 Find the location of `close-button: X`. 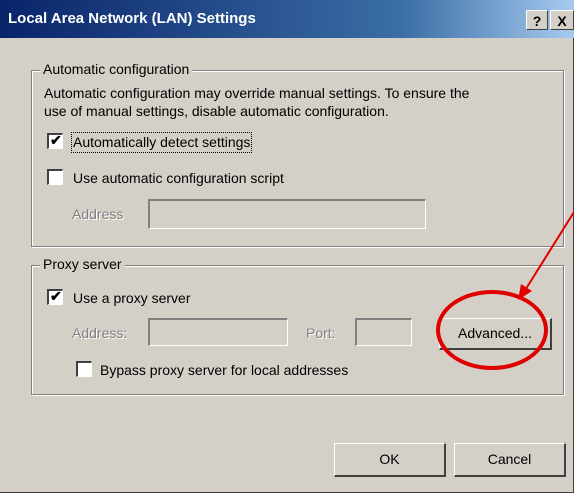

close-button: X is located at coordinates (562, 20).